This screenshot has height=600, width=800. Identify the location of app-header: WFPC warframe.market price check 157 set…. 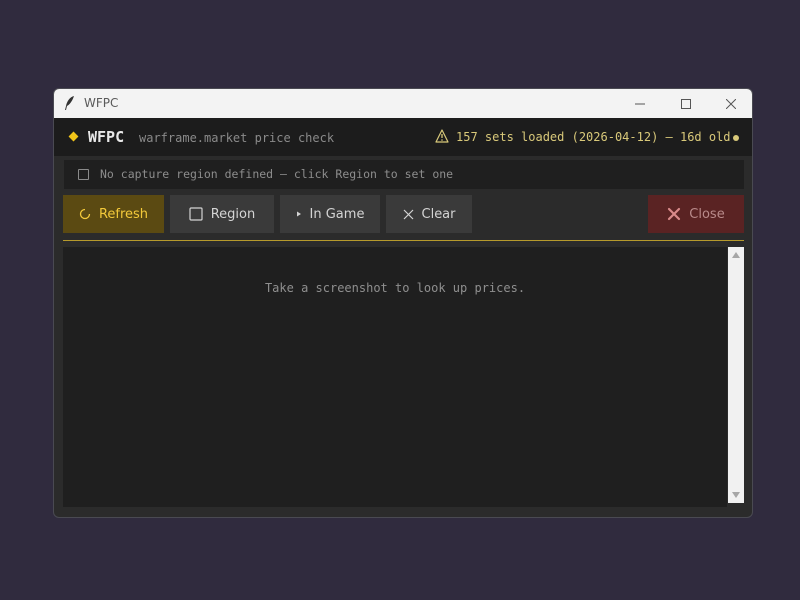
(403, 137).